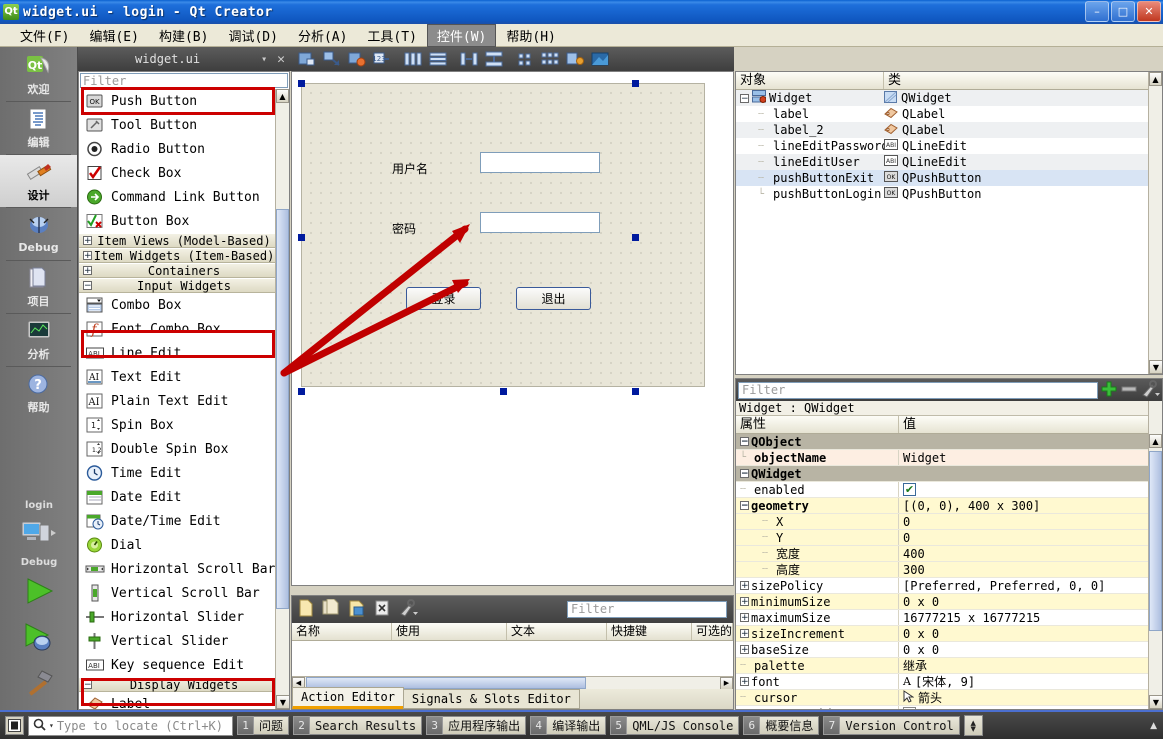 Image resolution: width=1163 pixels, height=739 pixels. Describe the element at coordinates (184, 593) in the screenshot. I see `widget-item-vertical-scroll-bar: Vertical Scroll Bar` at that location.